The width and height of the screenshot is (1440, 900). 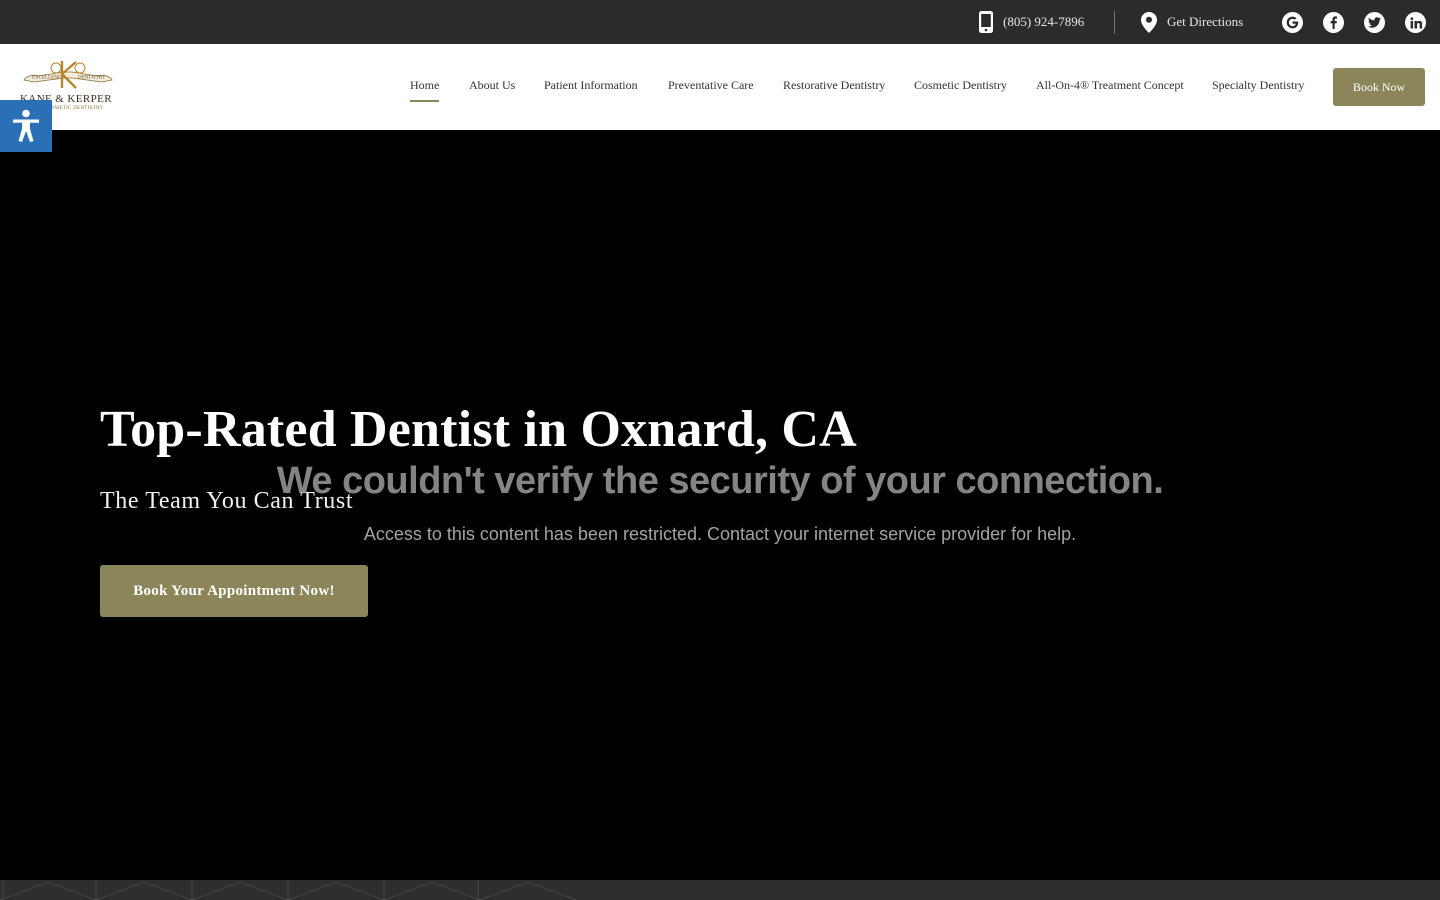 What do you see at coordinates (1149, 22) in the screenshot?
I see `map-pin-icon` at bounding box center [1149, 22].